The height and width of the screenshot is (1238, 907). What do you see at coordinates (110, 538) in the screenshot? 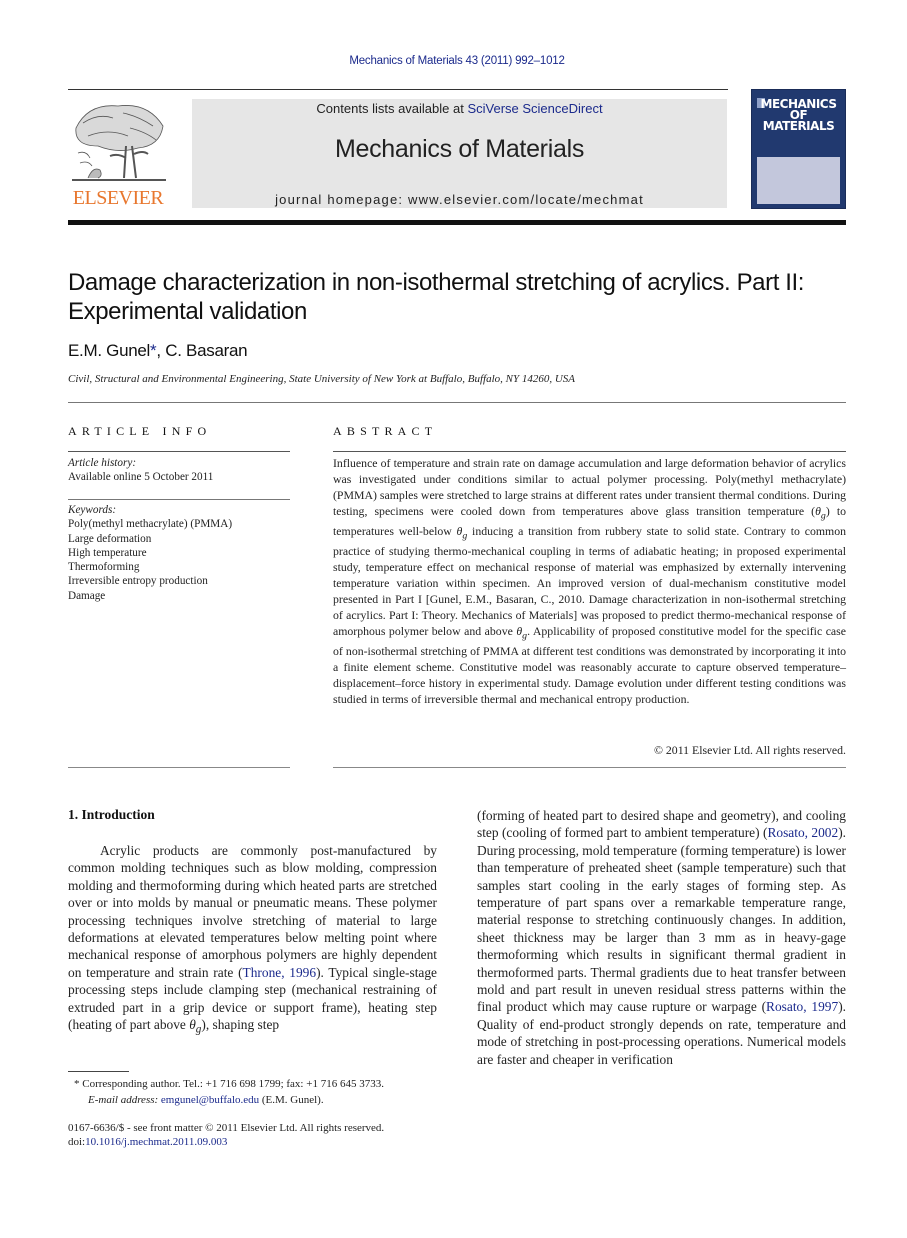
I see `keyword-item: Large deformation` at bounding box center [110, 538].